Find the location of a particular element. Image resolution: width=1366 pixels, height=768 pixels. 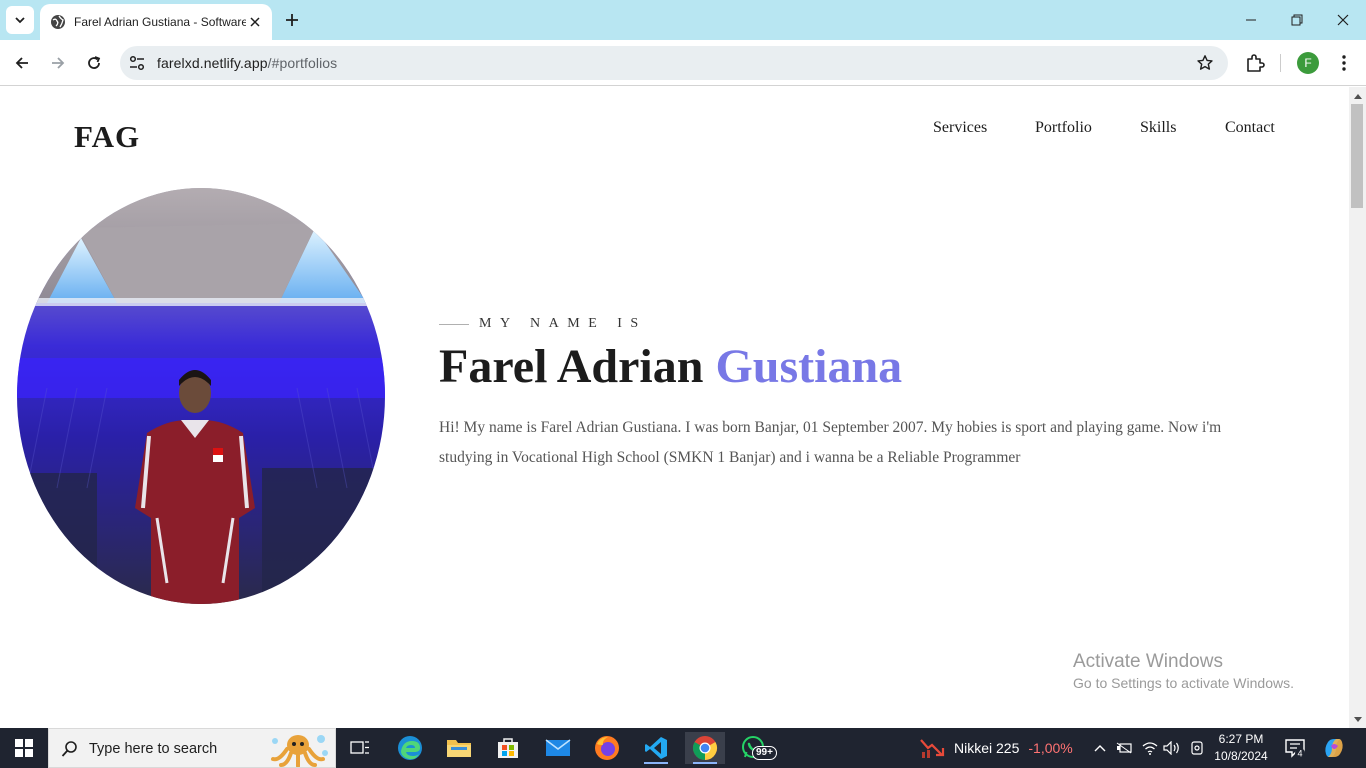

plus-icon is located at coordinates (292, 20).